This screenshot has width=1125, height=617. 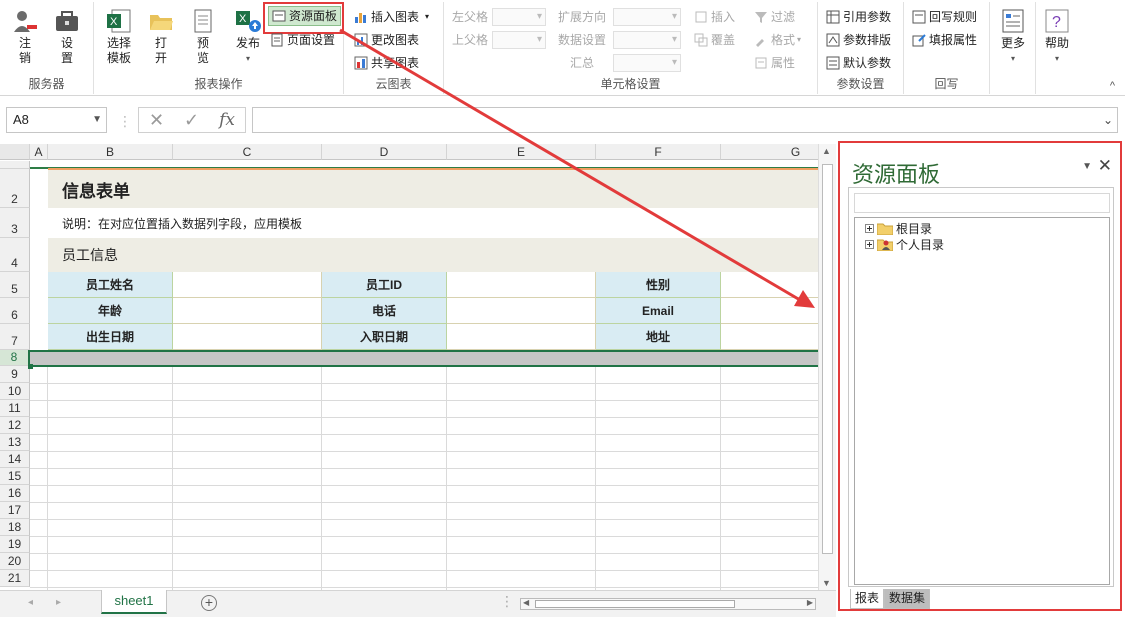 What do you see at coordinates (898, 228) in the screenshot?
I see `tree-item-root: 根目录` at bounding box center [898, 228].